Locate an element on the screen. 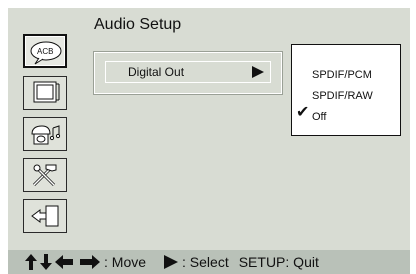  exit-door-icon is located at coordinates (45, 216).